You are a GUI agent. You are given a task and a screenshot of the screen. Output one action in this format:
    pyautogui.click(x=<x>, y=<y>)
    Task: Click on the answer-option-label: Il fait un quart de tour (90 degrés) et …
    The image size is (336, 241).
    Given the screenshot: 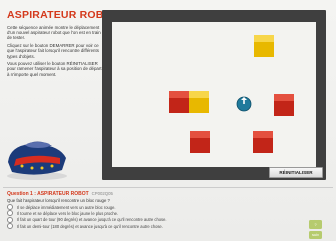 What is the action you would take?
    pyautogui.click(x=92, y=220)
    